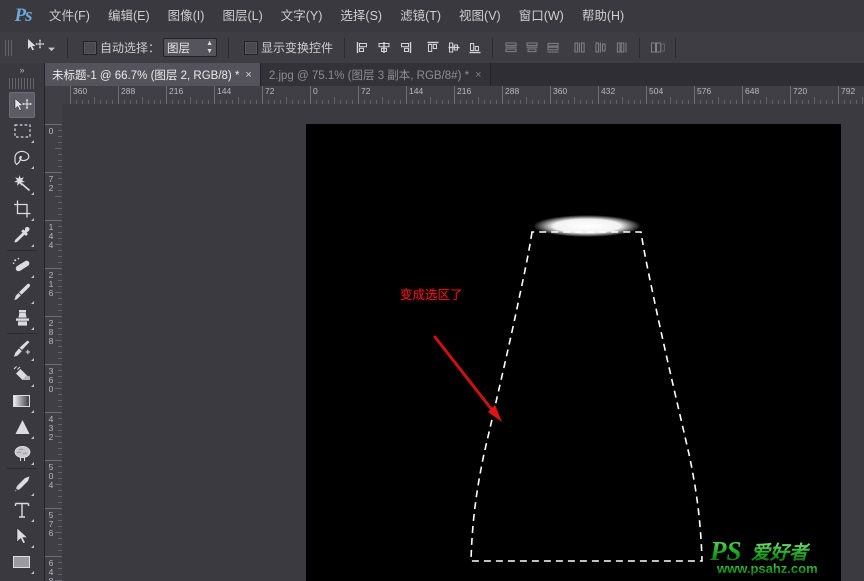 The width and height of the screenshot is (864, 581). What do you see at coordinates (51, 48) in the screenshot?
I see `tool-preset-chevron-icon` at bounding box center [51, 48].